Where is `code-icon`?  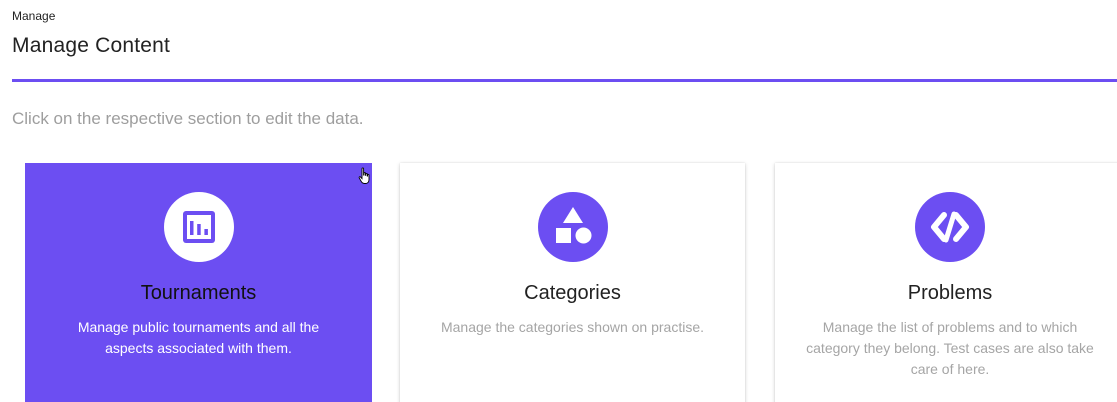
code-icon is located at coordinates (950, 227).